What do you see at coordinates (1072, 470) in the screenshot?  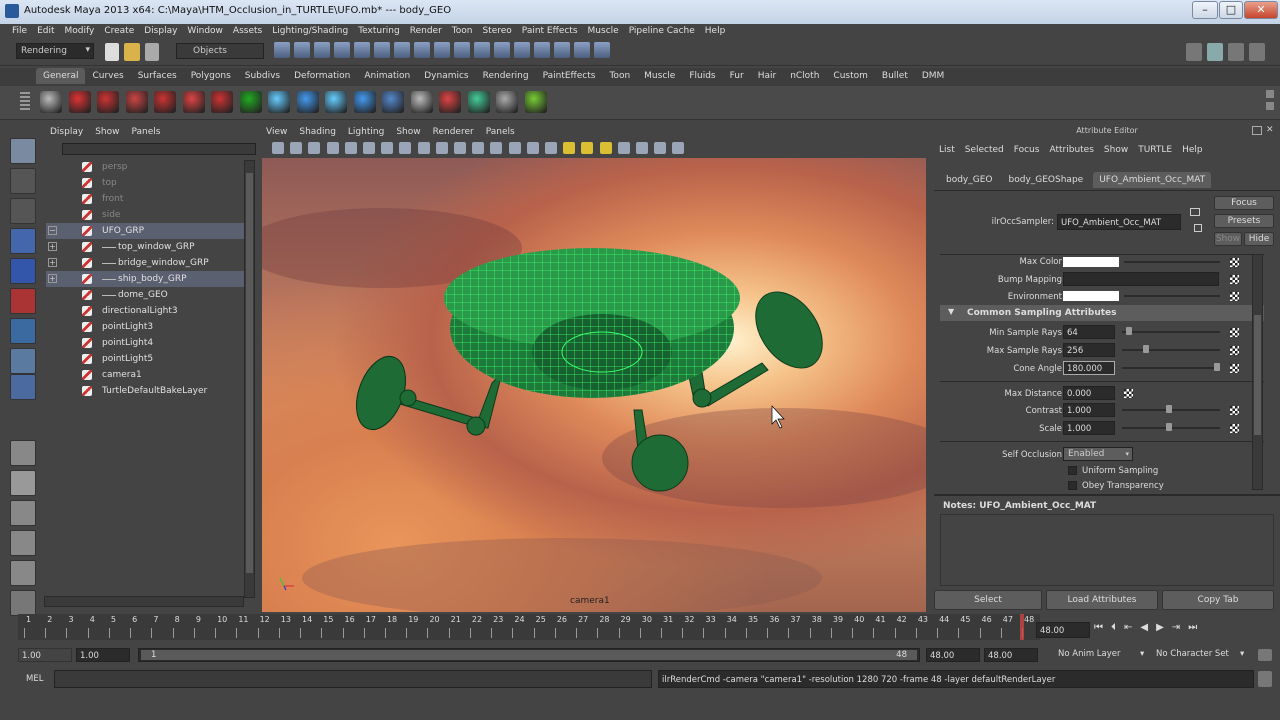 I see `uniform-sampling-checkbox` at bounding box center [1072, 470].